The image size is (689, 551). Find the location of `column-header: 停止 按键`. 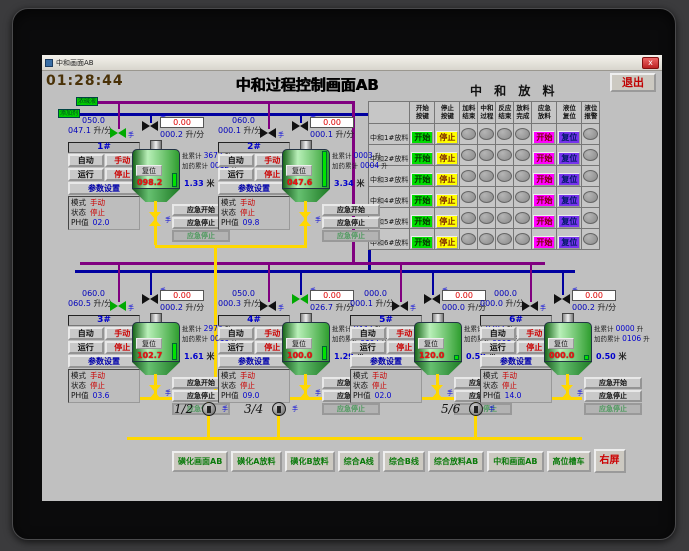

column-header: 停止 按键 is located at coordinates (447, 112).